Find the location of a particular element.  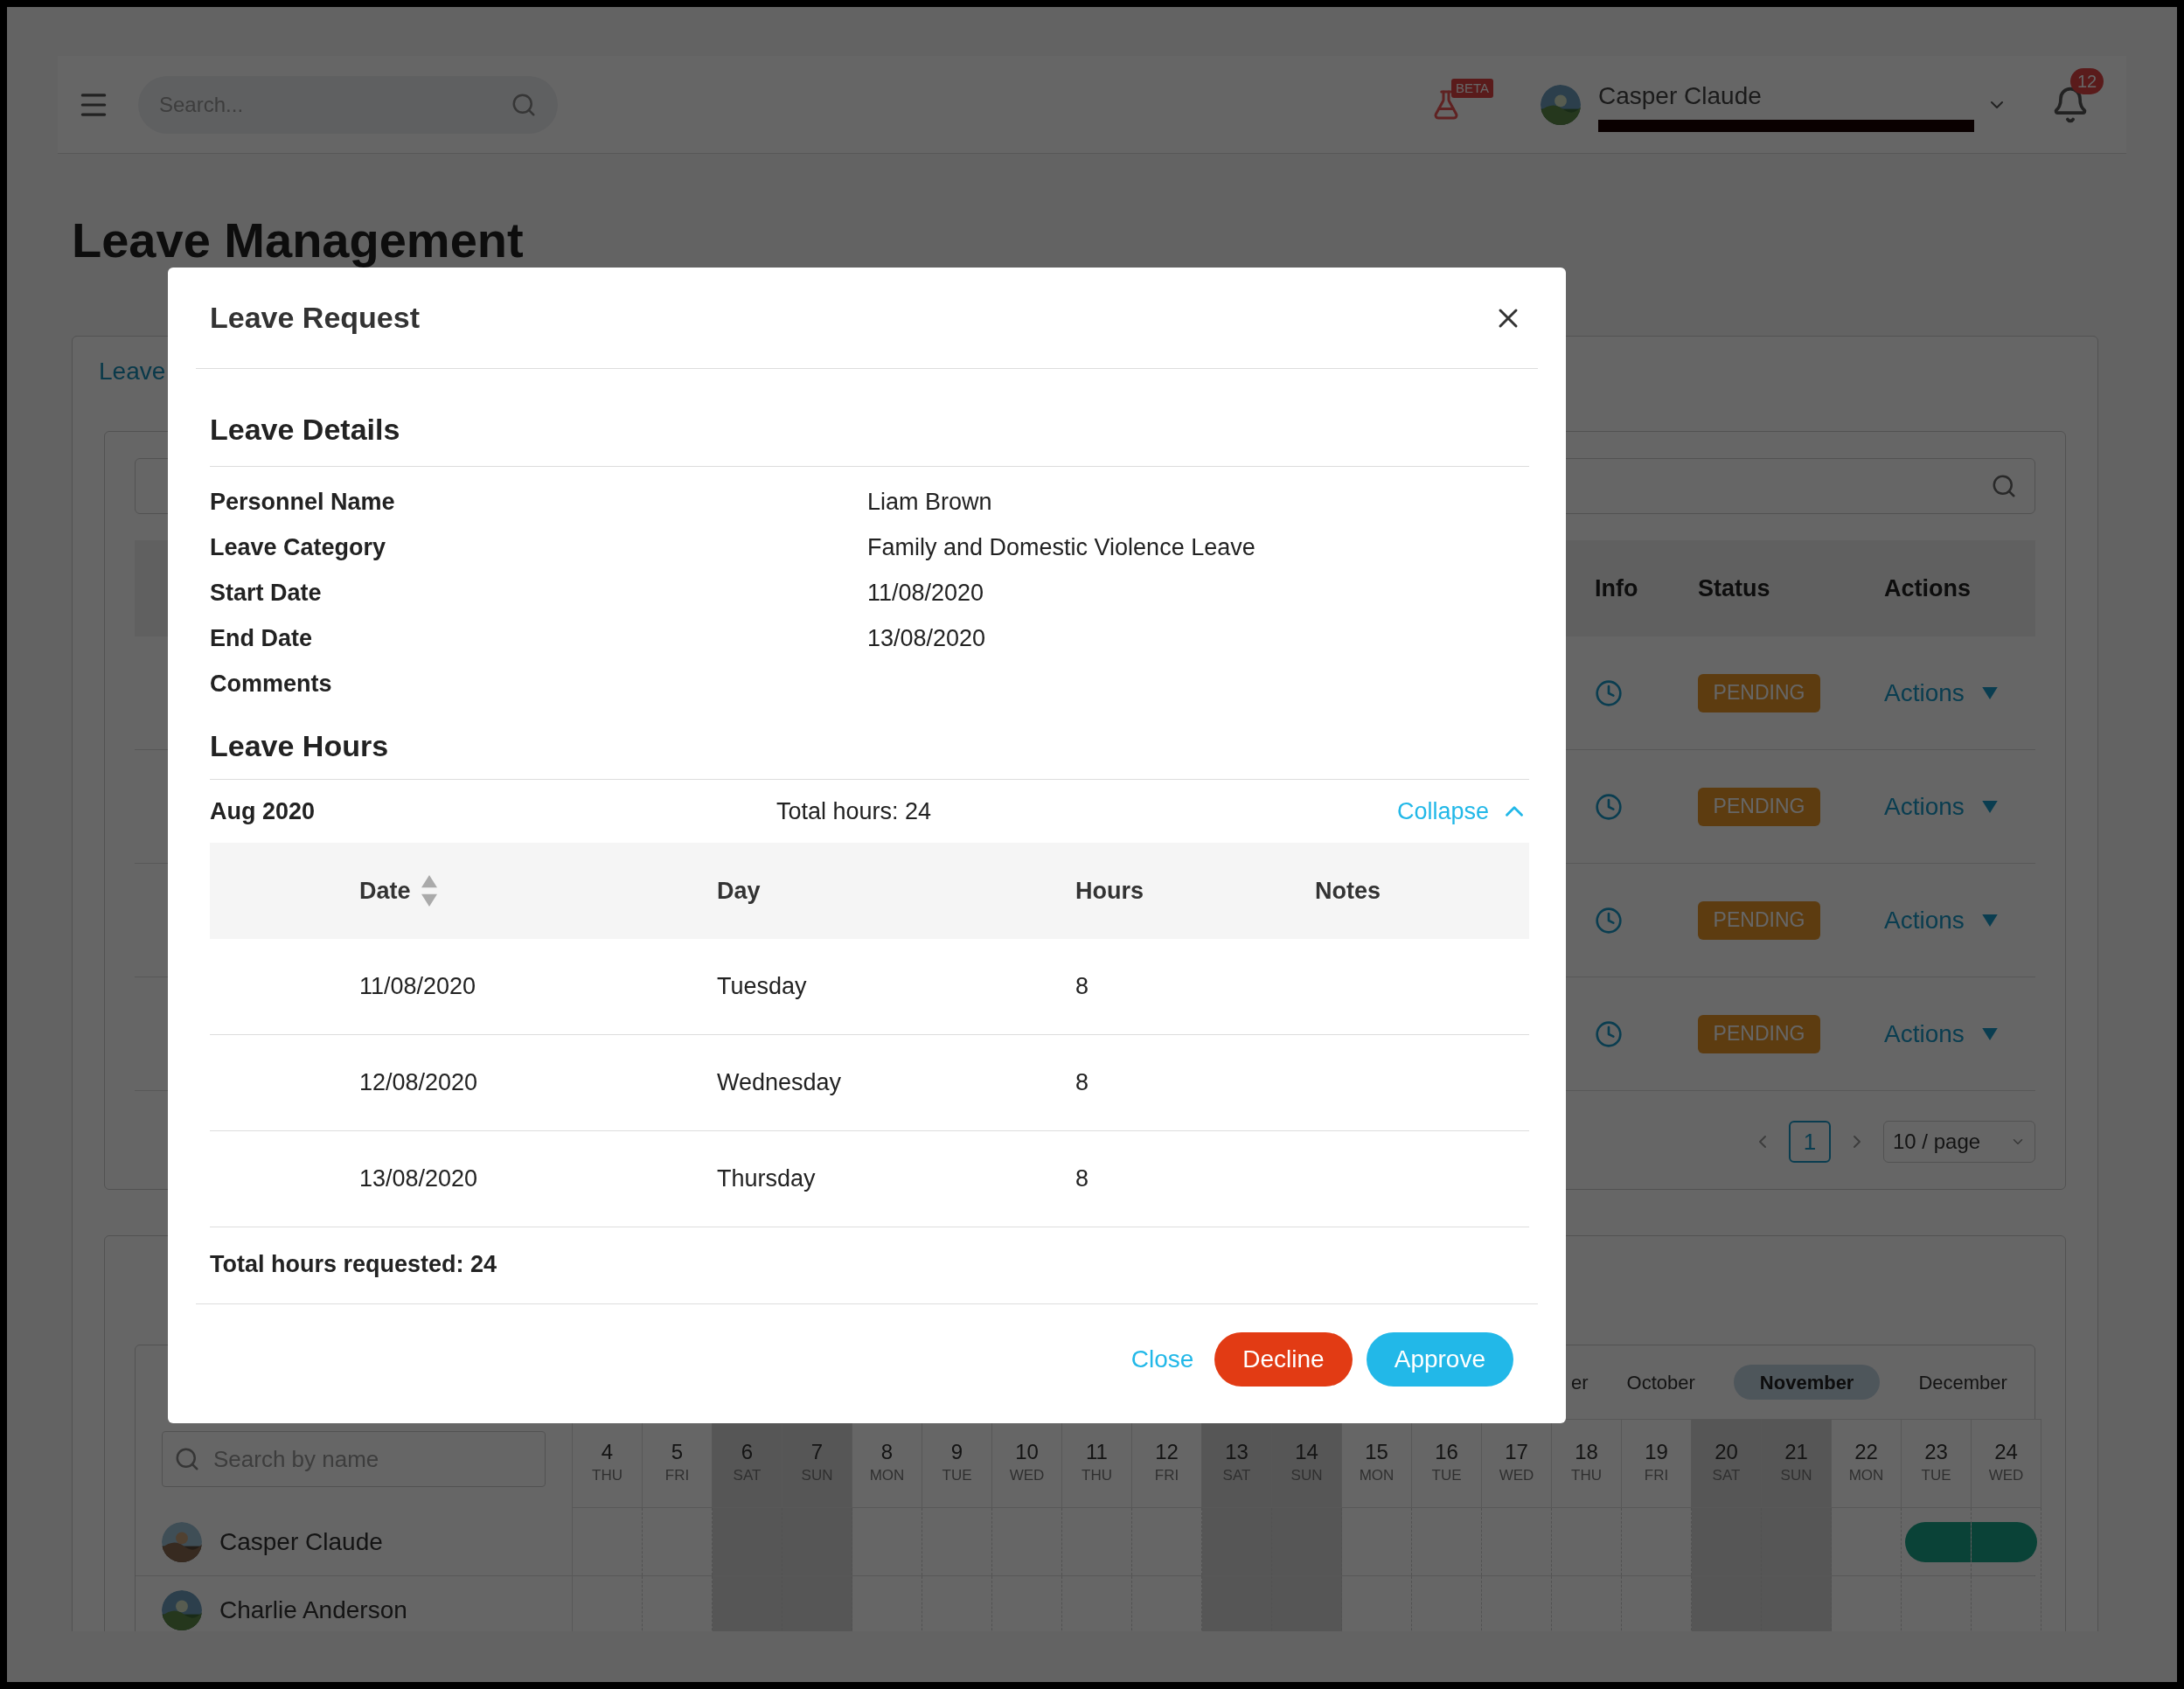

user-name: Casper Claude is located at coordinates (1680, 95).